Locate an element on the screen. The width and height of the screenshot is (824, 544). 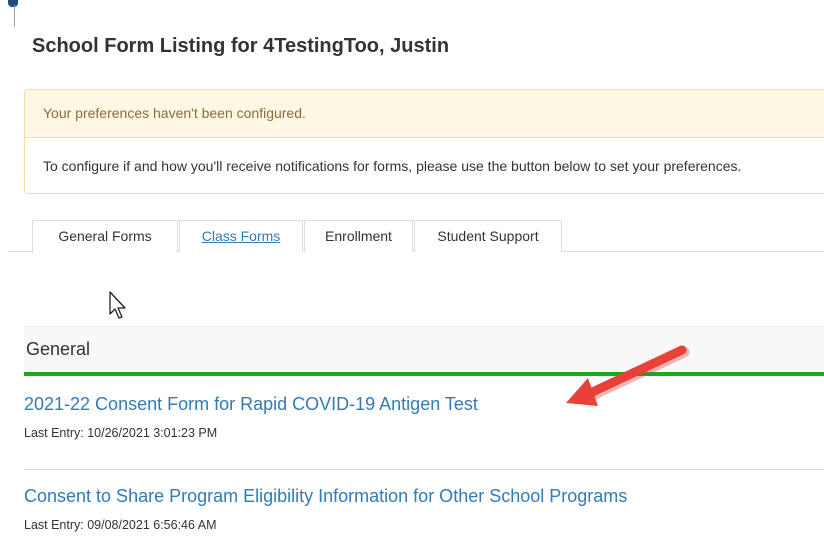
section-title: General is located at coordinates (58, 349).